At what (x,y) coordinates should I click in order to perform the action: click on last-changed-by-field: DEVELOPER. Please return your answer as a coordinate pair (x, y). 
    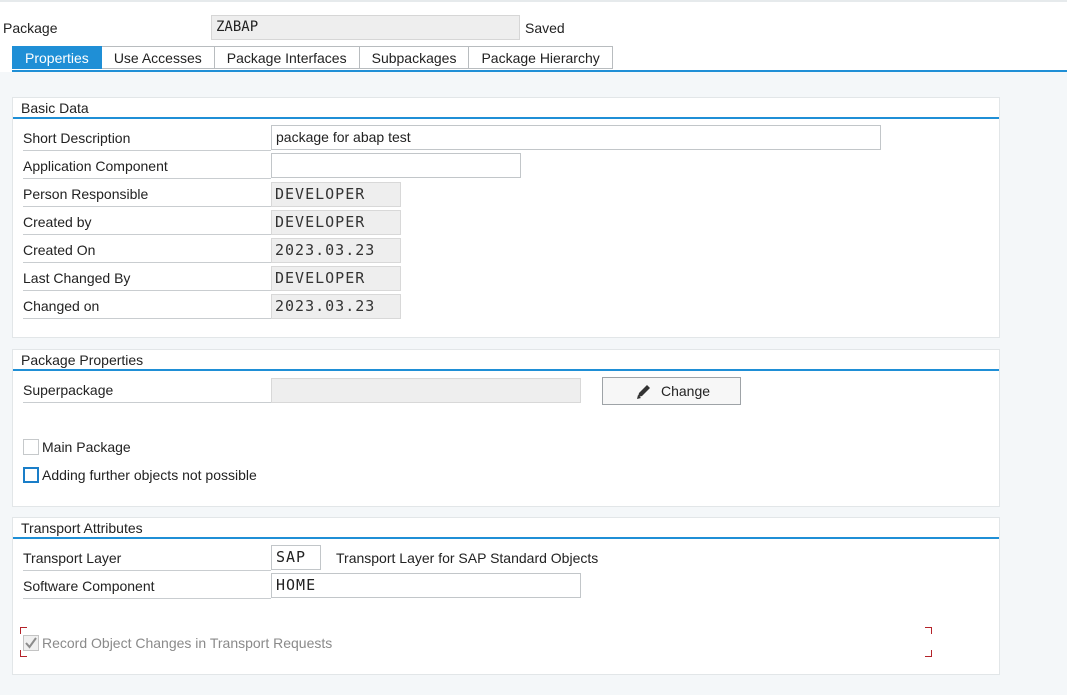
    Looking at the image, I should click on (336, 278).